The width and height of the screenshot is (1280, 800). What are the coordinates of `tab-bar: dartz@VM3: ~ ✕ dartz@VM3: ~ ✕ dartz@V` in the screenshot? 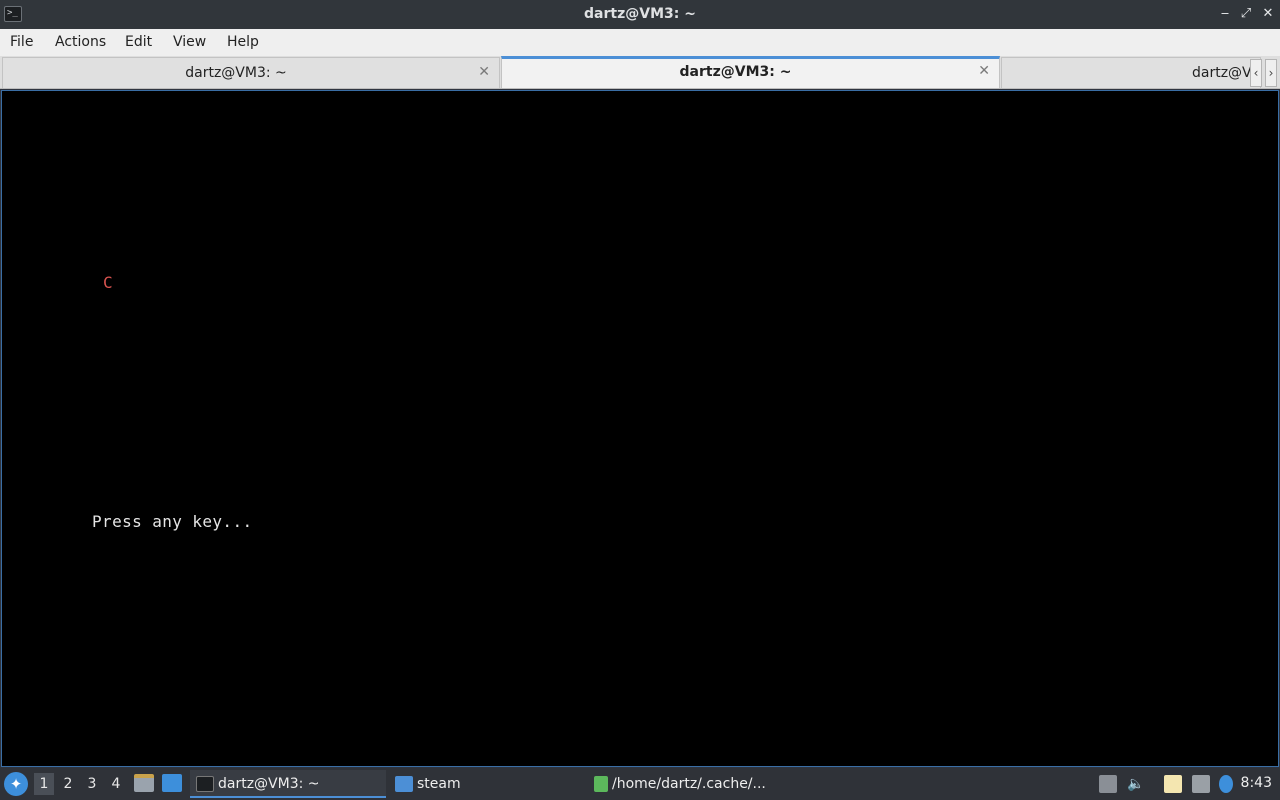 It's located at (640, 72).